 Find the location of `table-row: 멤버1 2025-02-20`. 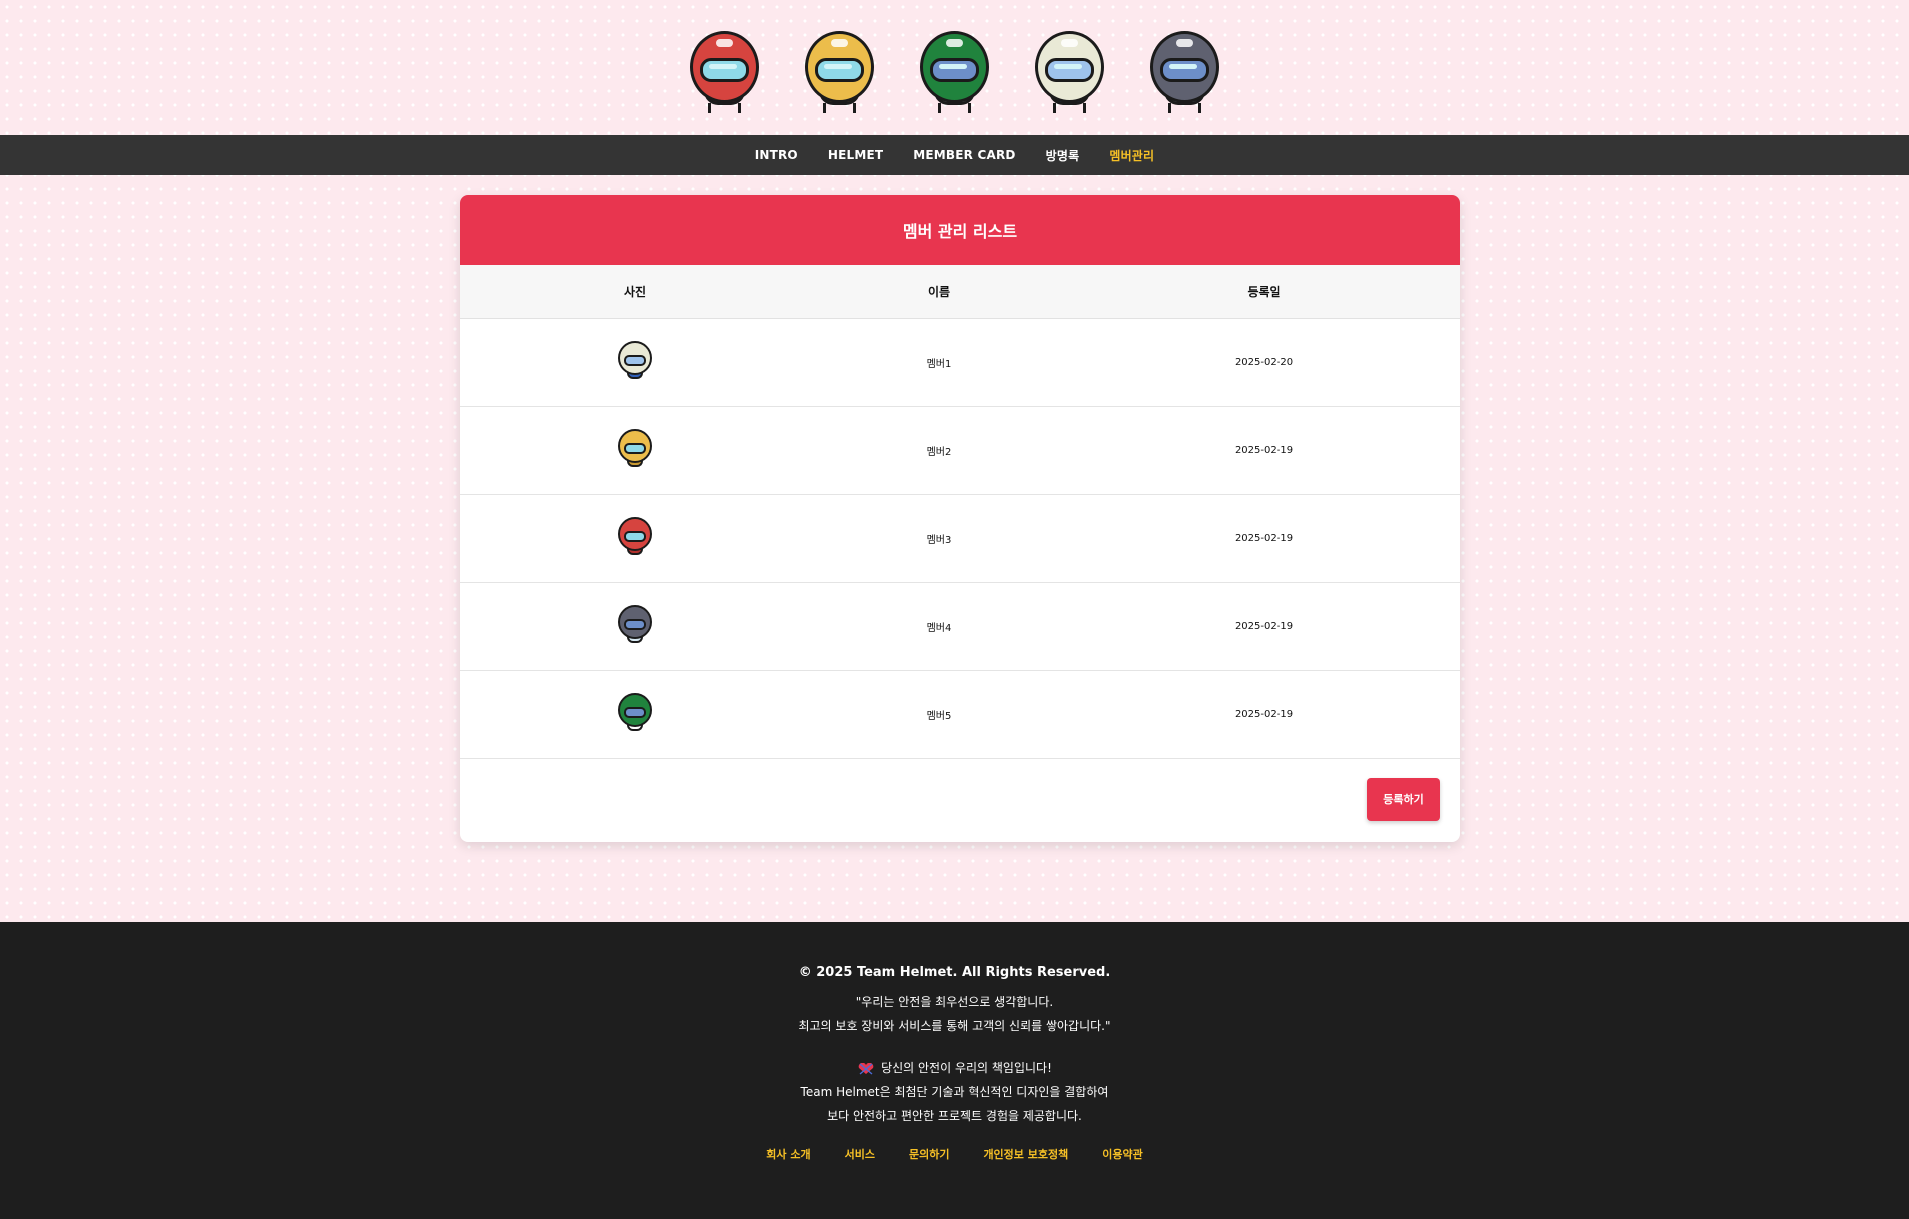

table-row: 멤버1 2025-02-20 is located at coordinates (960, 363).